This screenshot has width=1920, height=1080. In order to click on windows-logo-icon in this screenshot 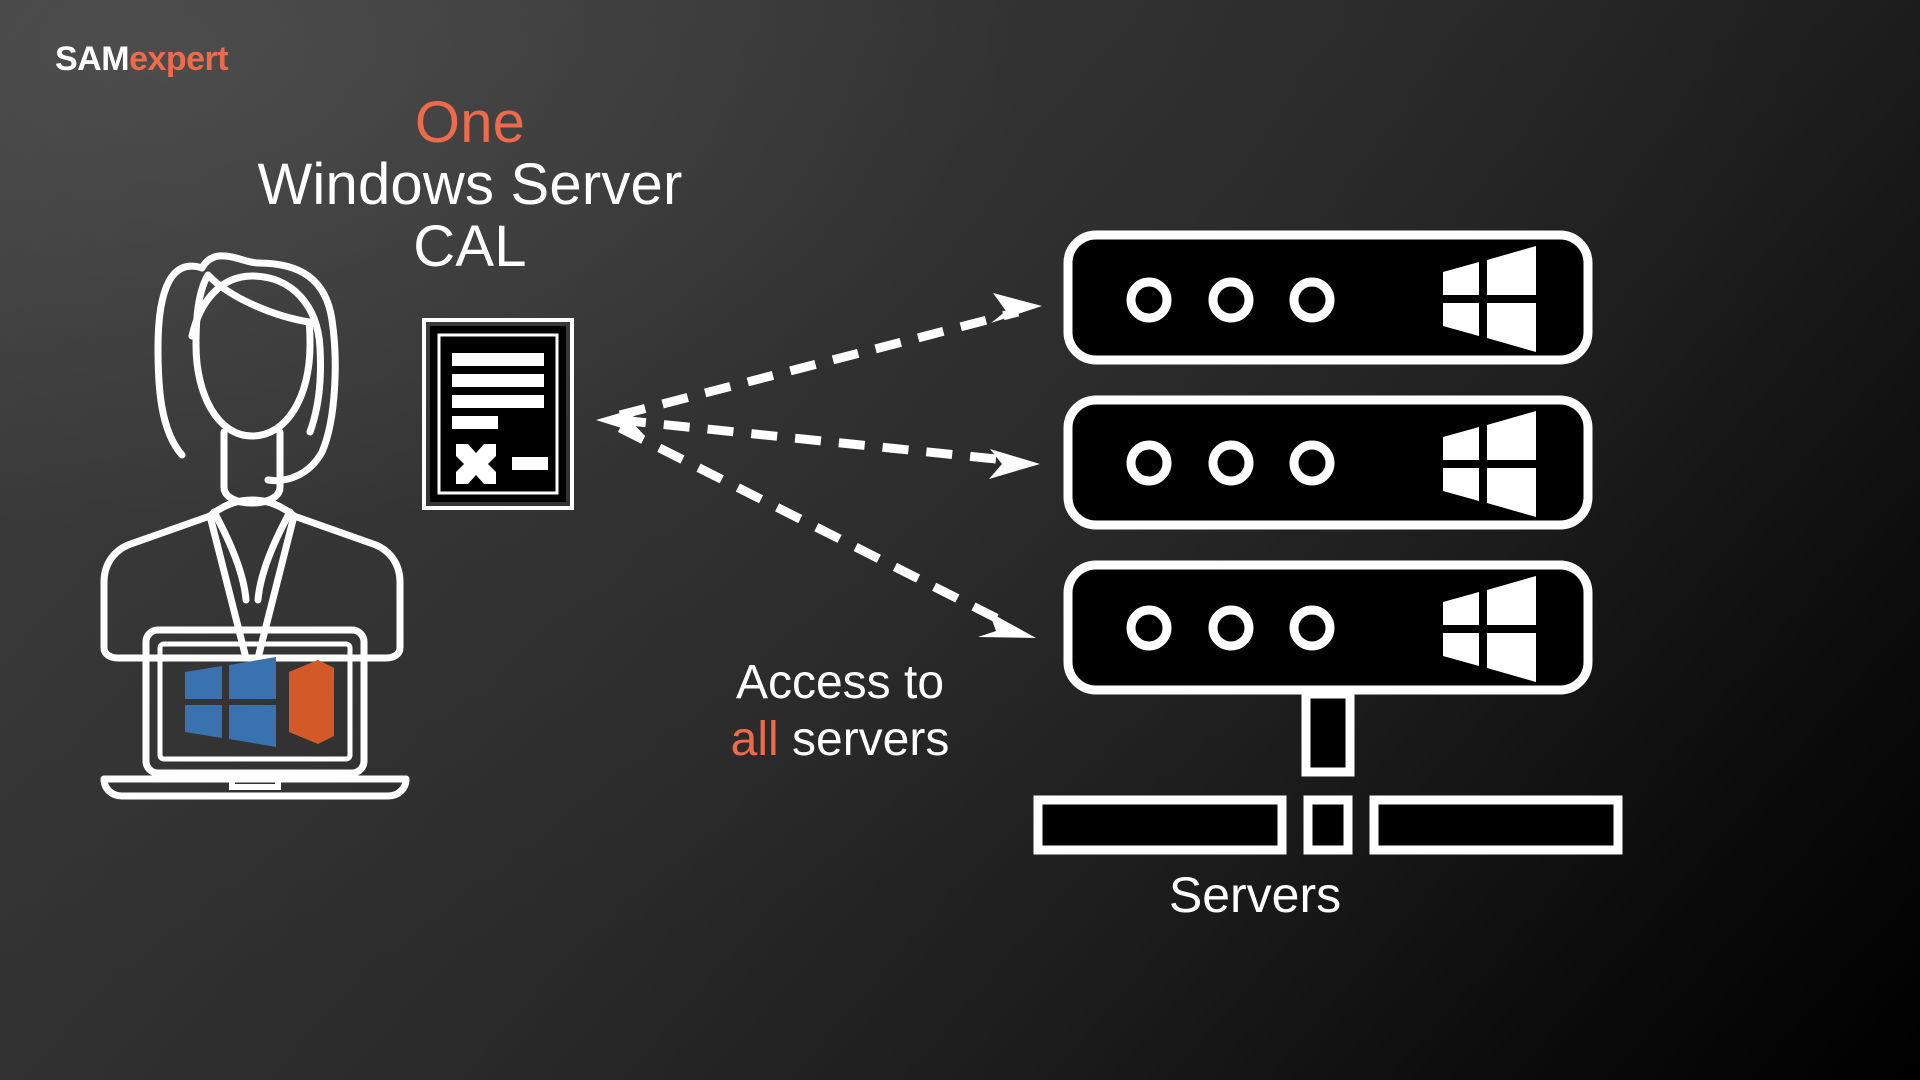, I will do `click(230, 702)`.